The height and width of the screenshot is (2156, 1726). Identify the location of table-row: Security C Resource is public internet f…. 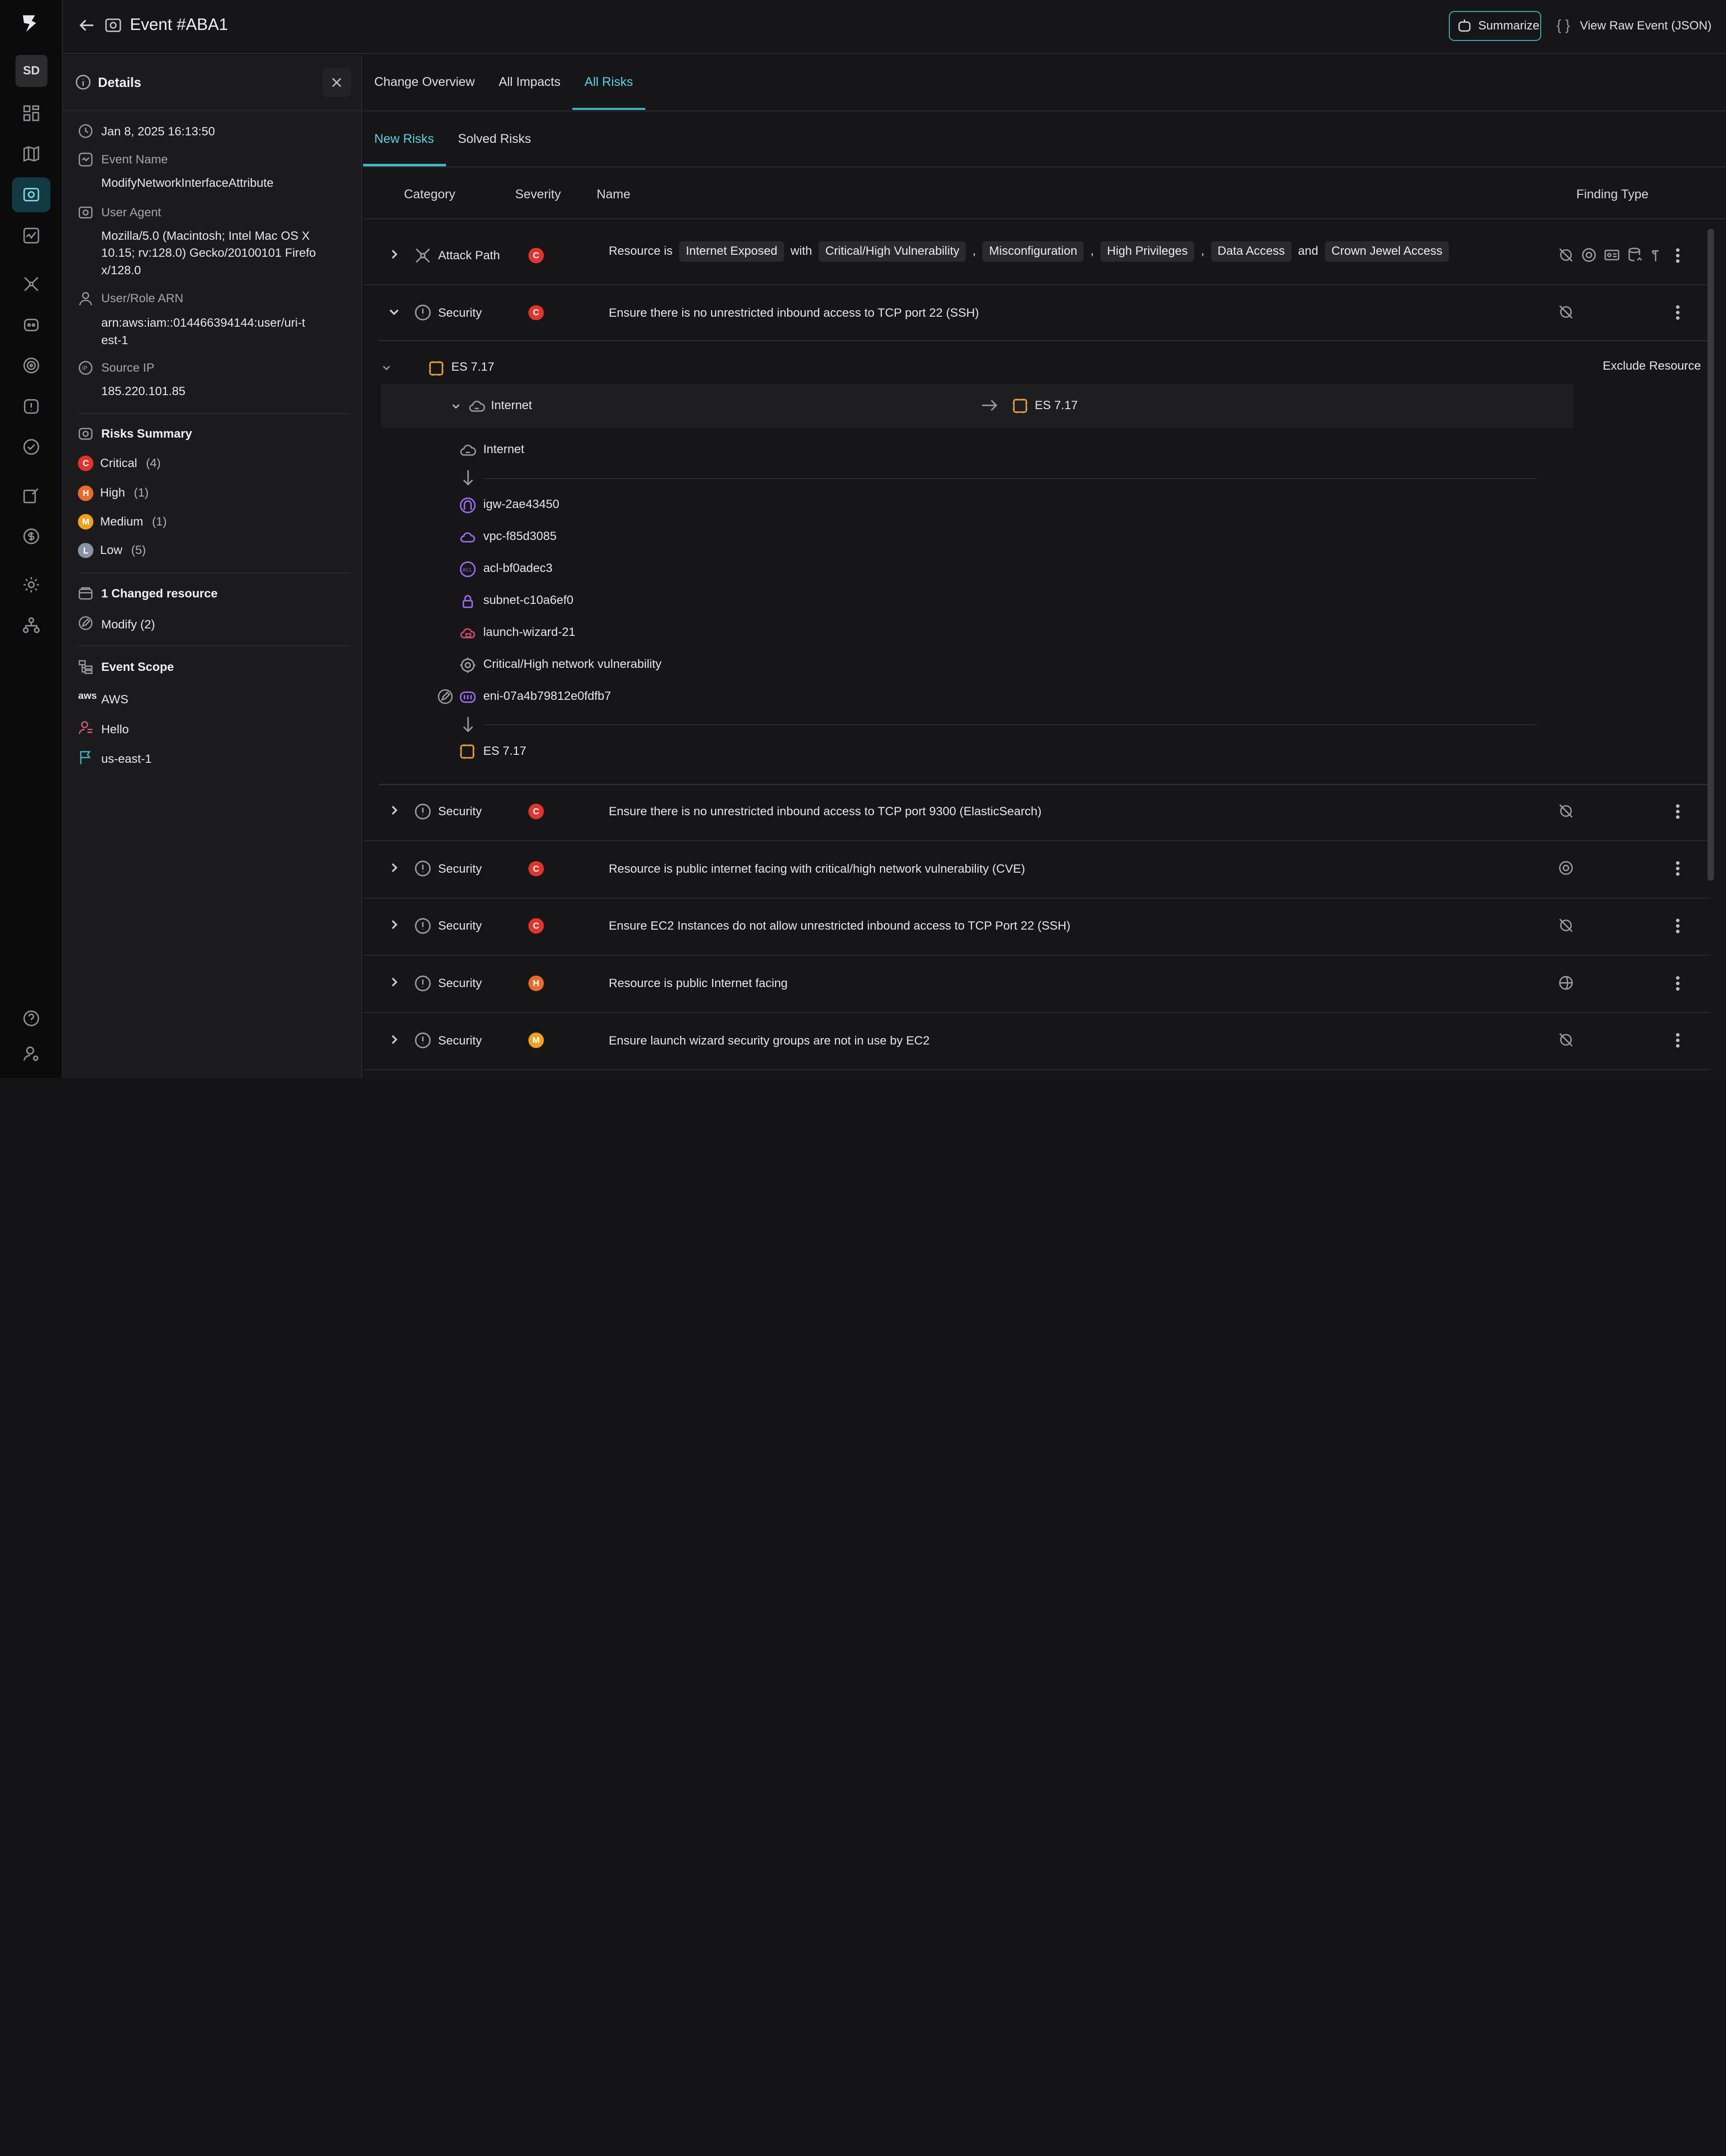
(1037, 870).